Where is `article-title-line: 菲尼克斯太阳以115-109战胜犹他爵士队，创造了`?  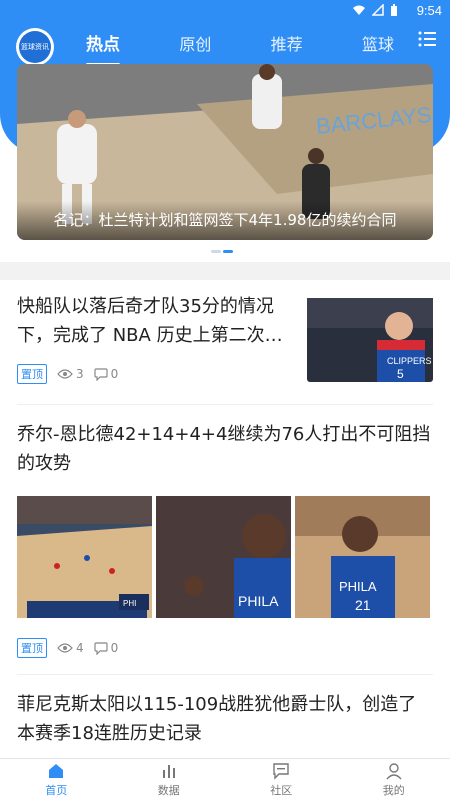
article-title-line: 菲尼克斯太阳以115-109战胜犹他爵士队，创造了 is located at coordinates (225, 704).